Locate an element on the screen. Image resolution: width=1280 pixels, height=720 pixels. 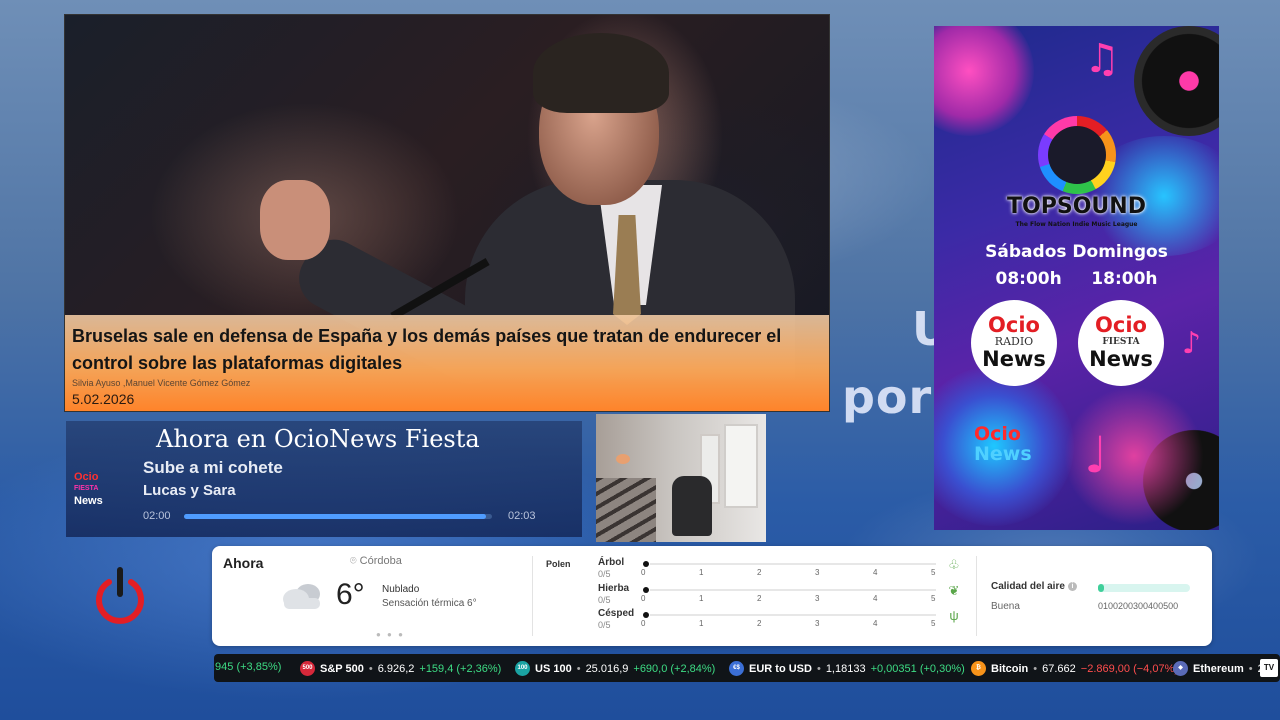
weather-condition: Nublado is located at coordinates (401, 589).